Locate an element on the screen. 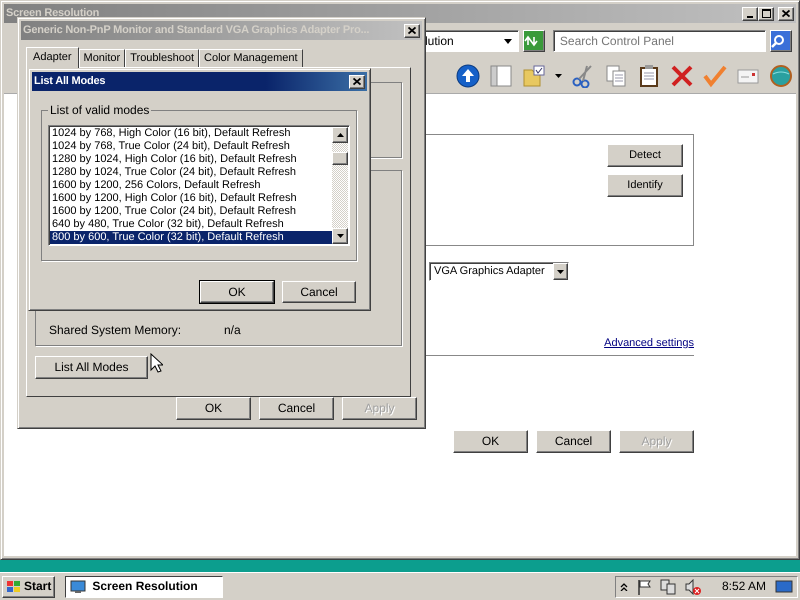  dropdown-text: VGA Graphics Adapter is located at coordinates (489, 271).